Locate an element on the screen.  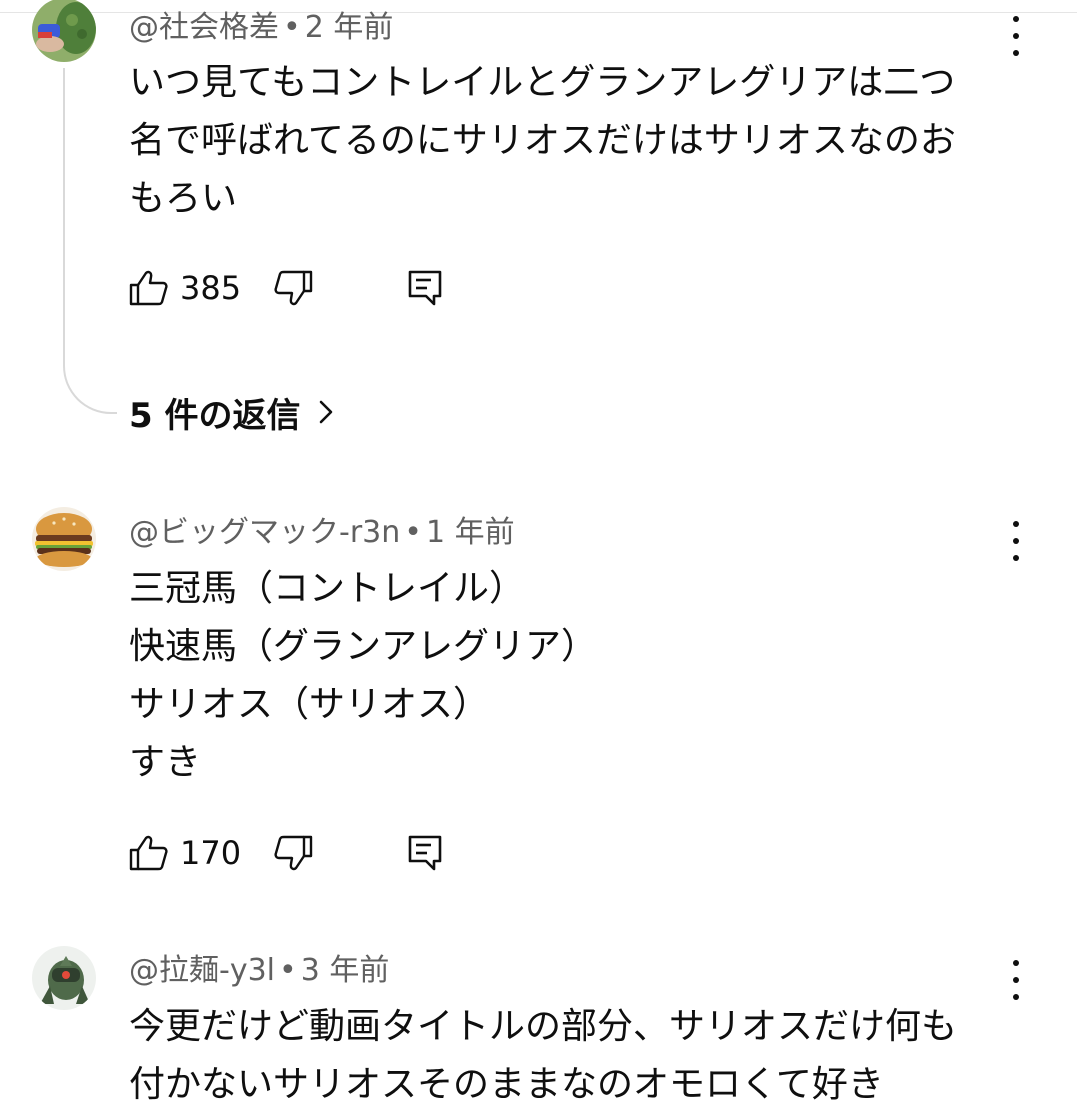
replies-label: 5 件の返信 is located at coordinates (215, 415).